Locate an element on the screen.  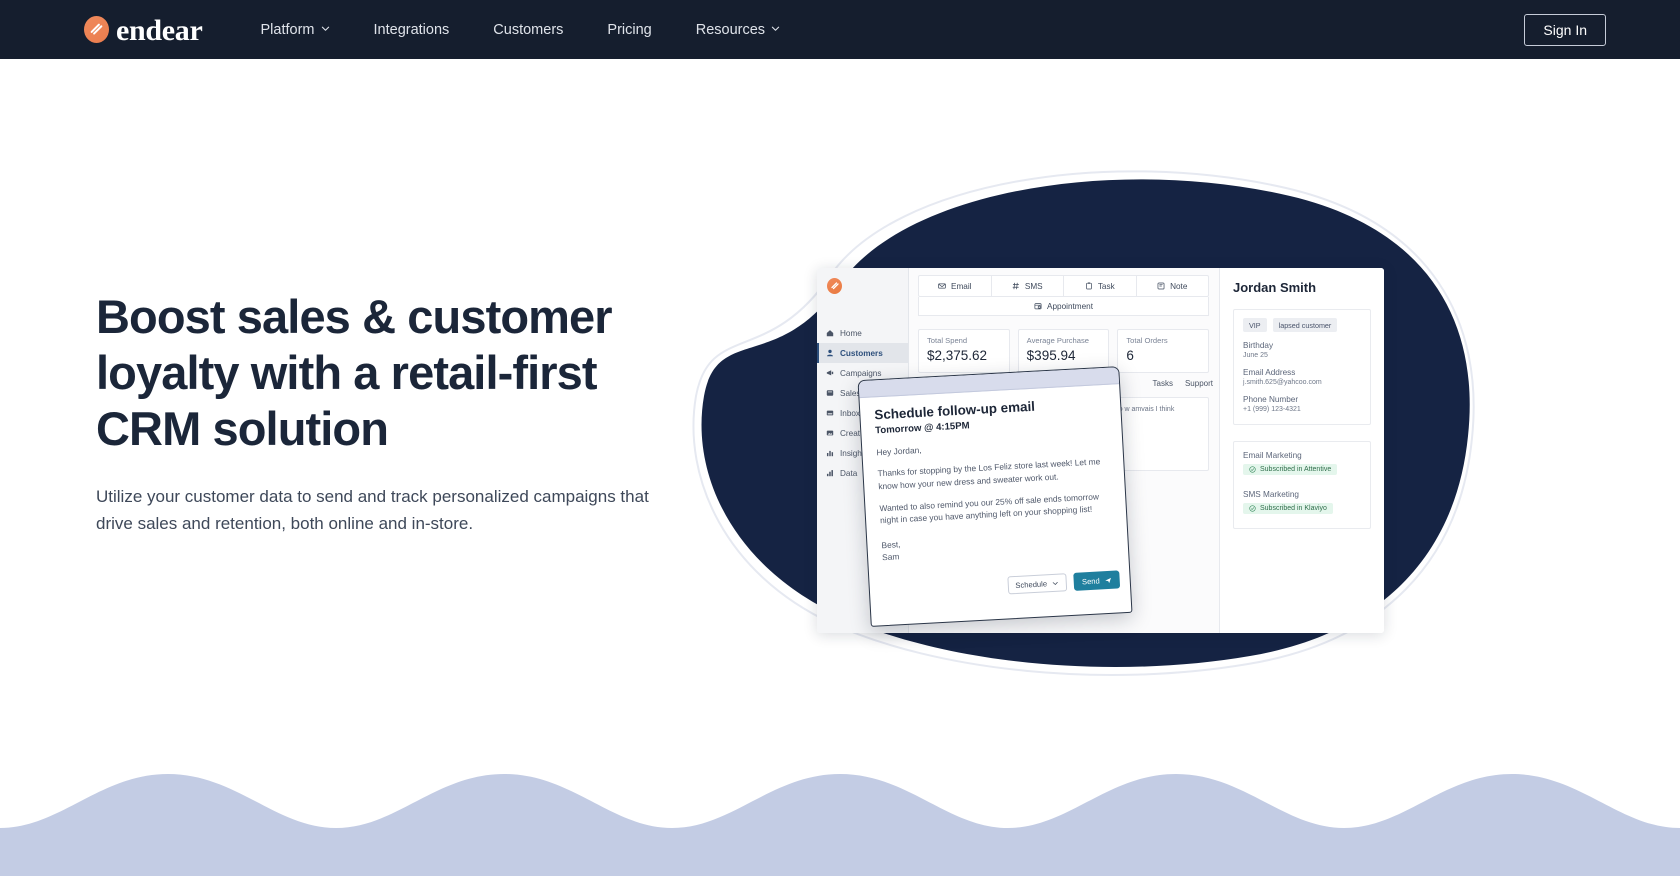
tab-email: Email is located at coordinates (955, 286).